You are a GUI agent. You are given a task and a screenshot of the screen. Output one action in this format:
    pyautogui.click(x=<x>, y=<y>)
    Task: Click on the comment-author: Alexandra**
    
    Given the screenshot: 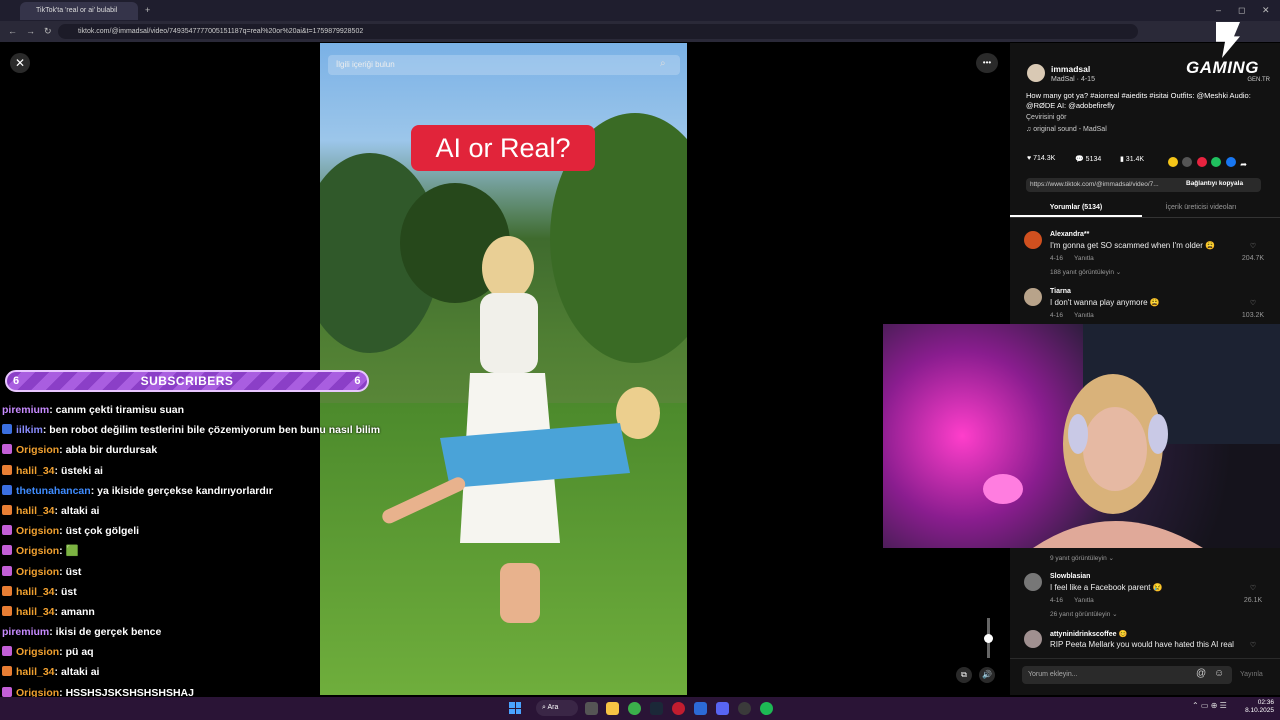 What is the action you would take?
    pyautogui.click(x=1069, y=234)
    